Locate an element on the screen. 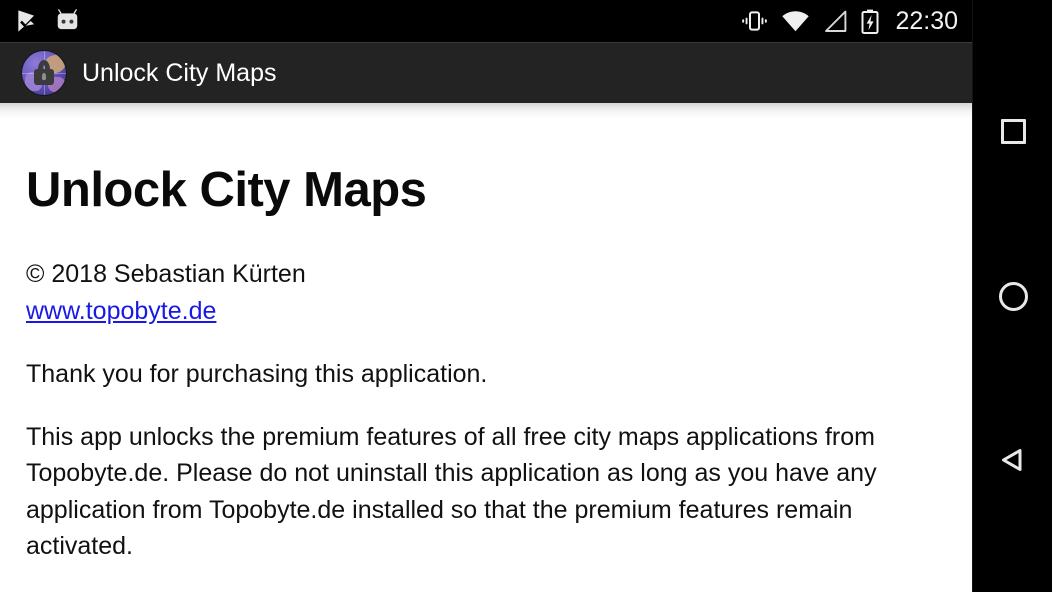 The image size is (1052, 592). system-navigation-bar is located at coordinates (1012, 296).